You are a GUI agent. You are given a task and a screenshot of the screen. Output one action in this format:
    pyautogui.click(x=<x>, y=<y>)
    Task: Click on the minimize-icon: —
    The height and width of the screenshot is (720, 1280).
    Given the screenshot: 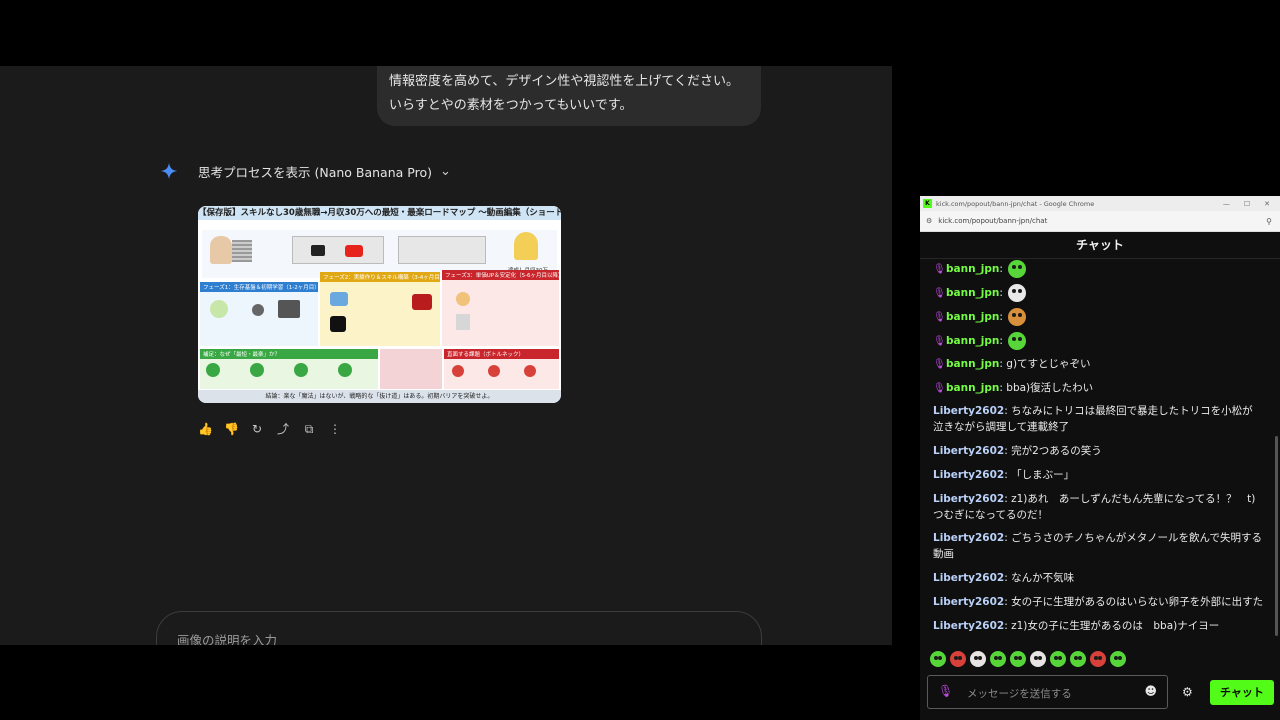 What is the action you would take?
    pyautogui.click(x=1226, y=204)
    